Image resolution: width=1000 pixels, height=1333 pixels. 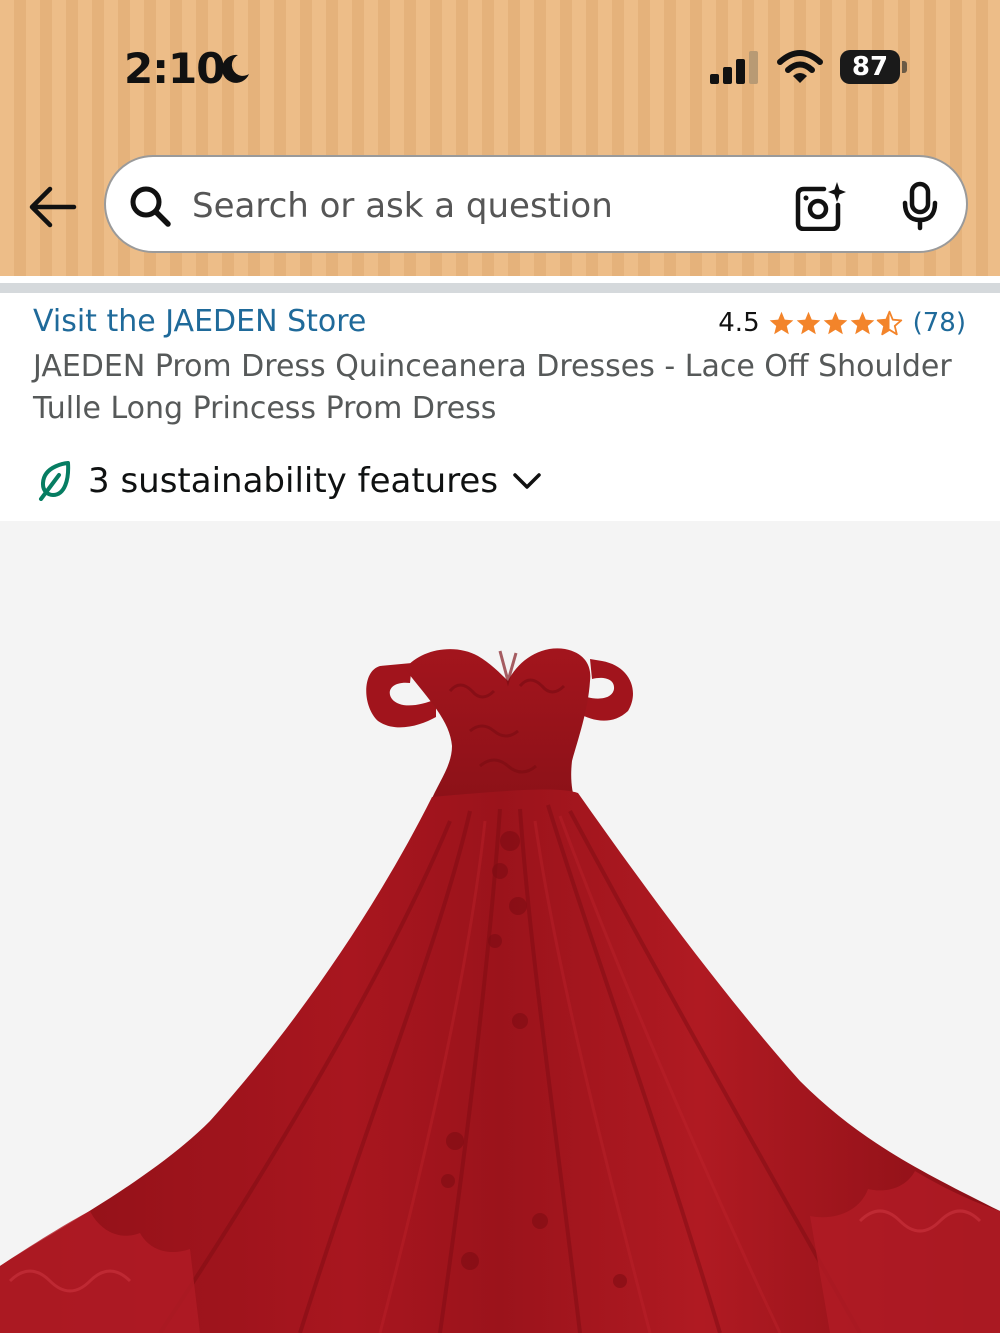 I want to click on search-bar, so click(x=536, y=204).